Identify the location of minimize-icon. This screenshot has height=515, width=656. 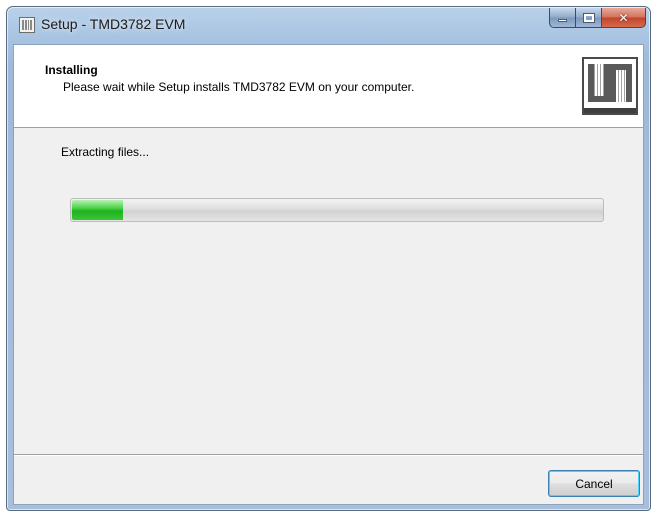
(562, 20).